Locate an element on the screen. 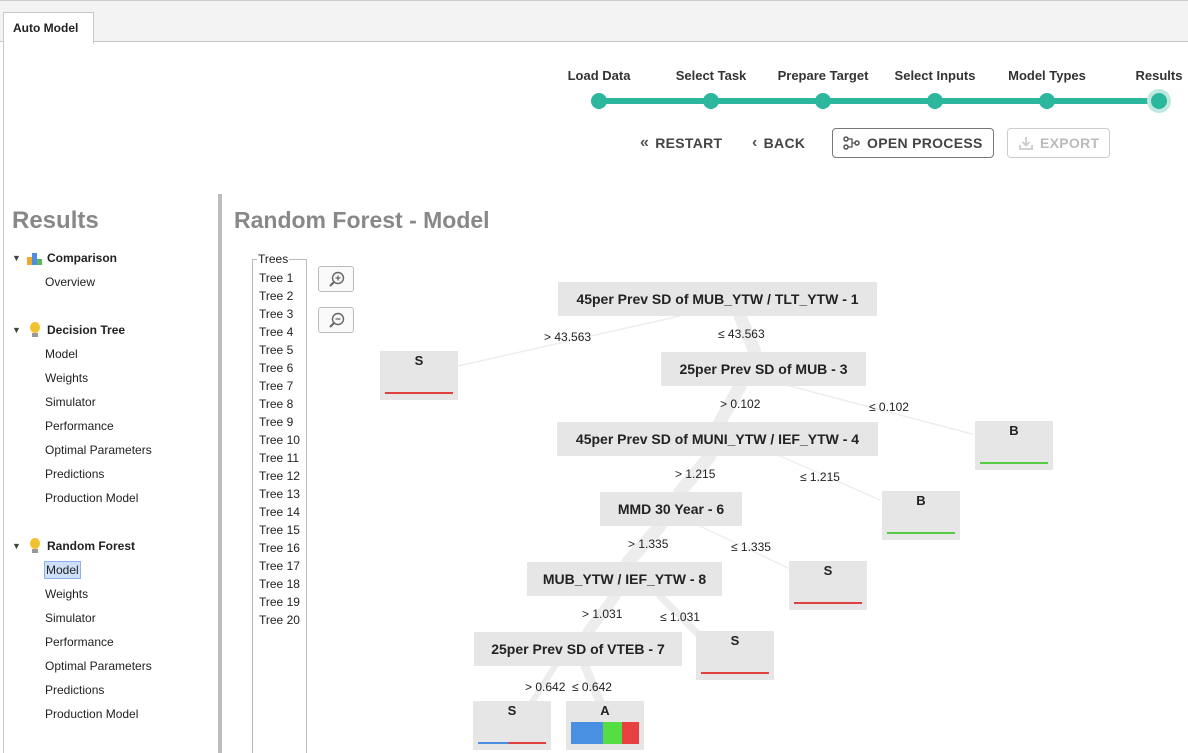  leaf-label: B is located at coordinates (921, 500).